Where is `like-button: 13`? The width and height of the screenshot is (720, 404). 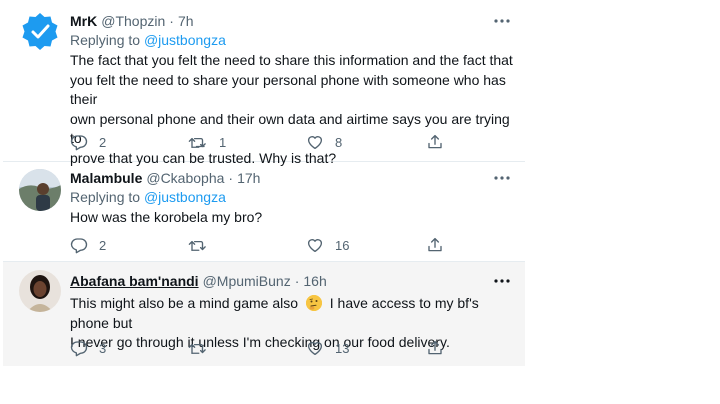
like-button: 13 is located at coordinates (327, 348).